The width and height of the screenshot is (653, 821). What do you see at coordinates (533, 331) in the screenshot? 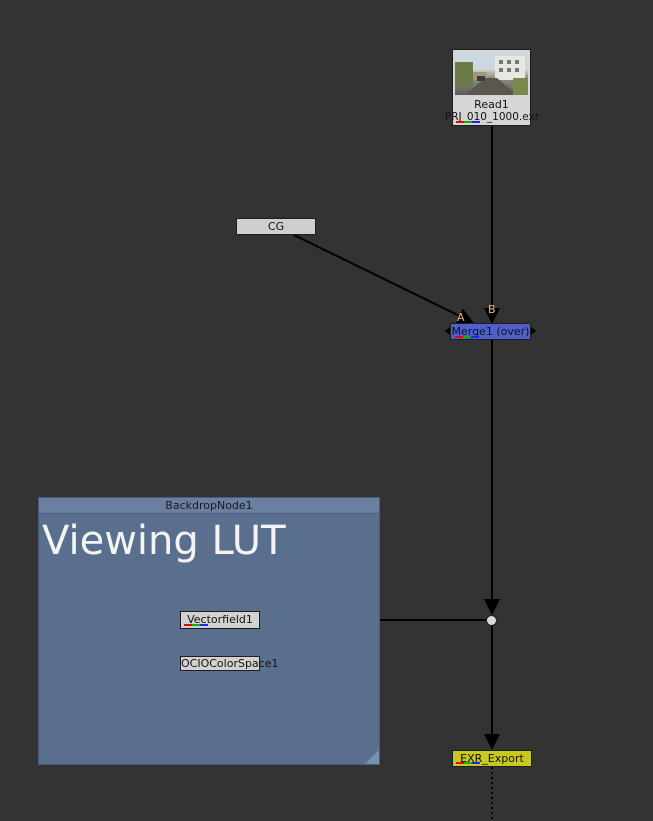
I see `merge-mask-arrow-icon` at bounding box center [533, 331].